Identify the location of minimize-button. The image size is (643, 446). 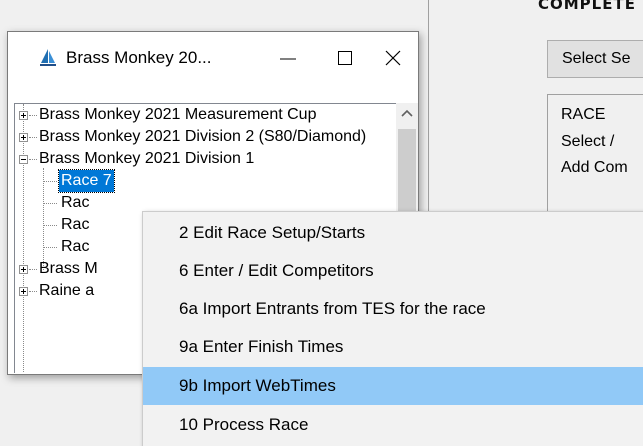
(288, 58).